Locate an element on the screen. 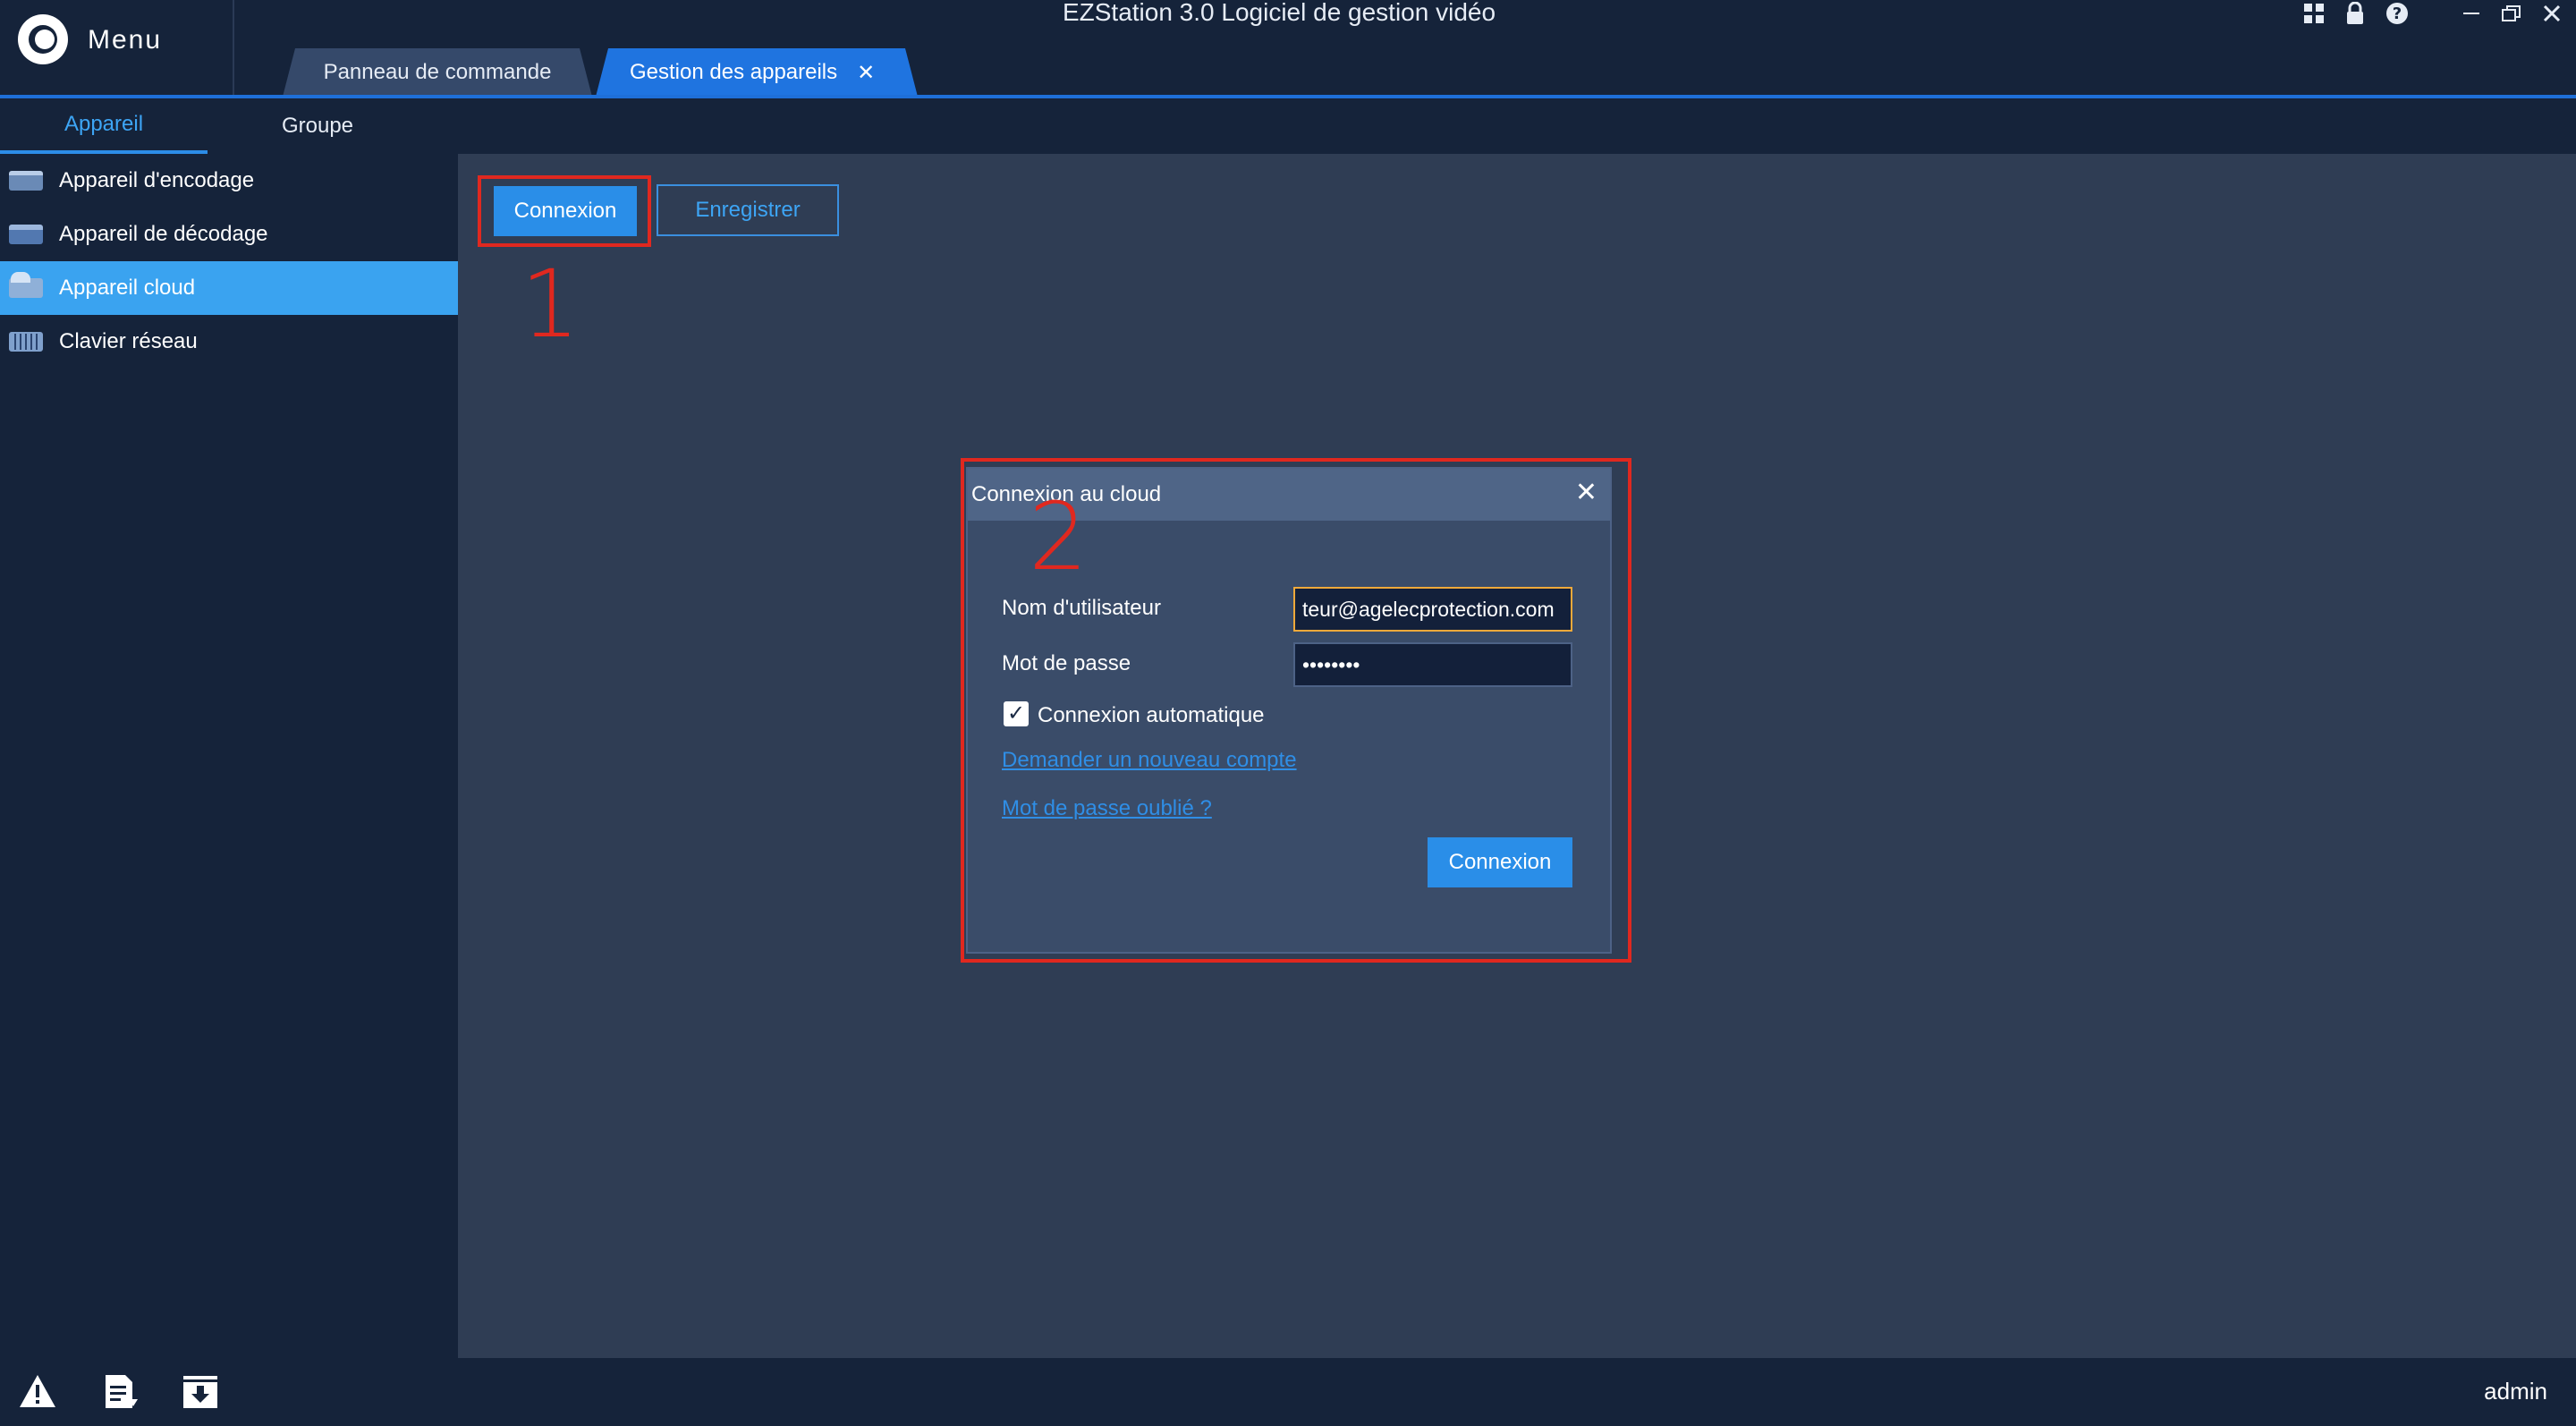  subtab-appareil: Appareil is located at coordinates (104, 126).